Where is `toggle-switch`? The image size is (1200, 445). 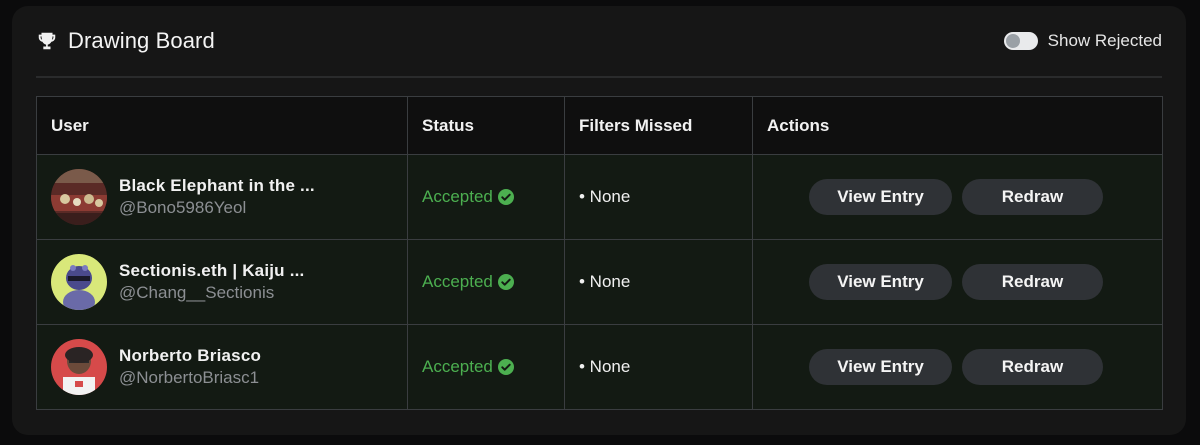
toggle-switch is located at coordinates (1020, 41).